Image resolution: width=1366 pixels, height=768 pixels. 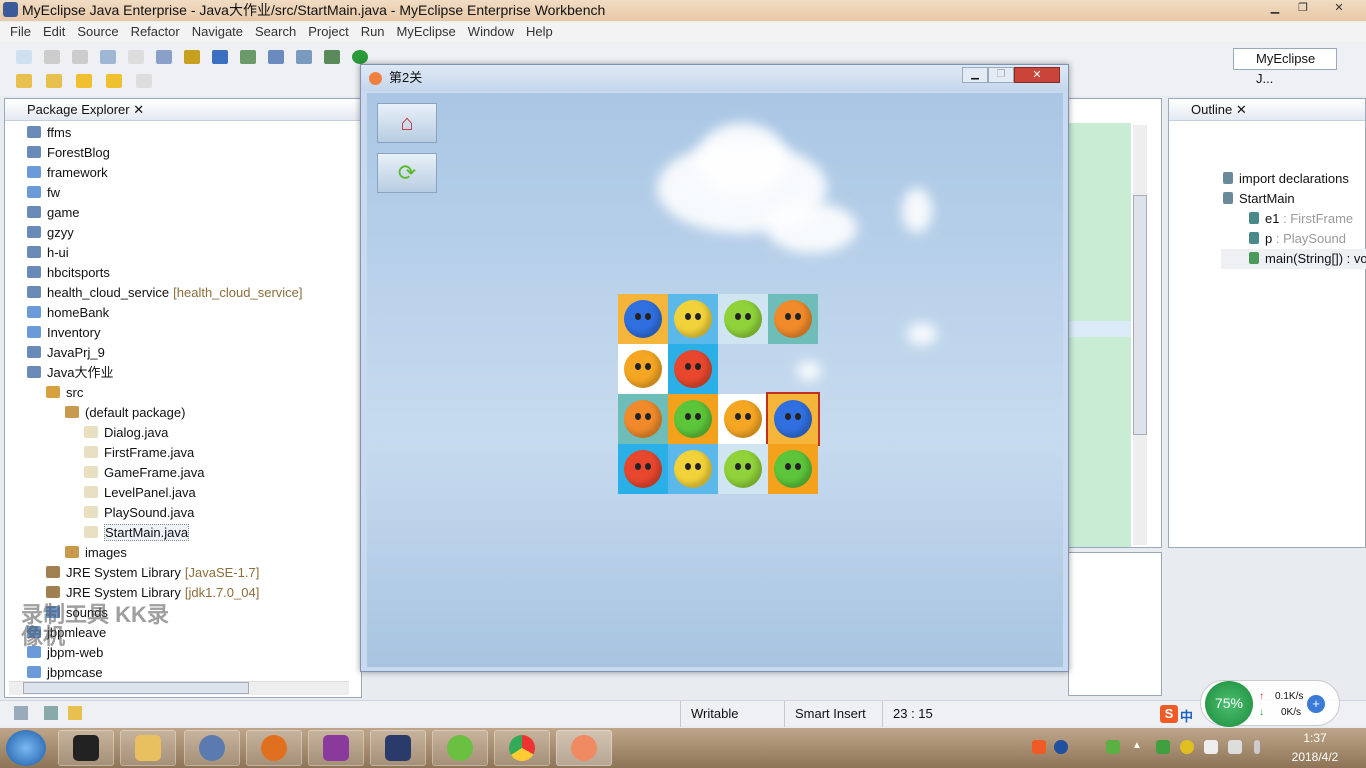 What do you see at coordinates (398, 748) in the screenshot?
I see `taskbar-myeclipse` at bounding box center [398, 748].